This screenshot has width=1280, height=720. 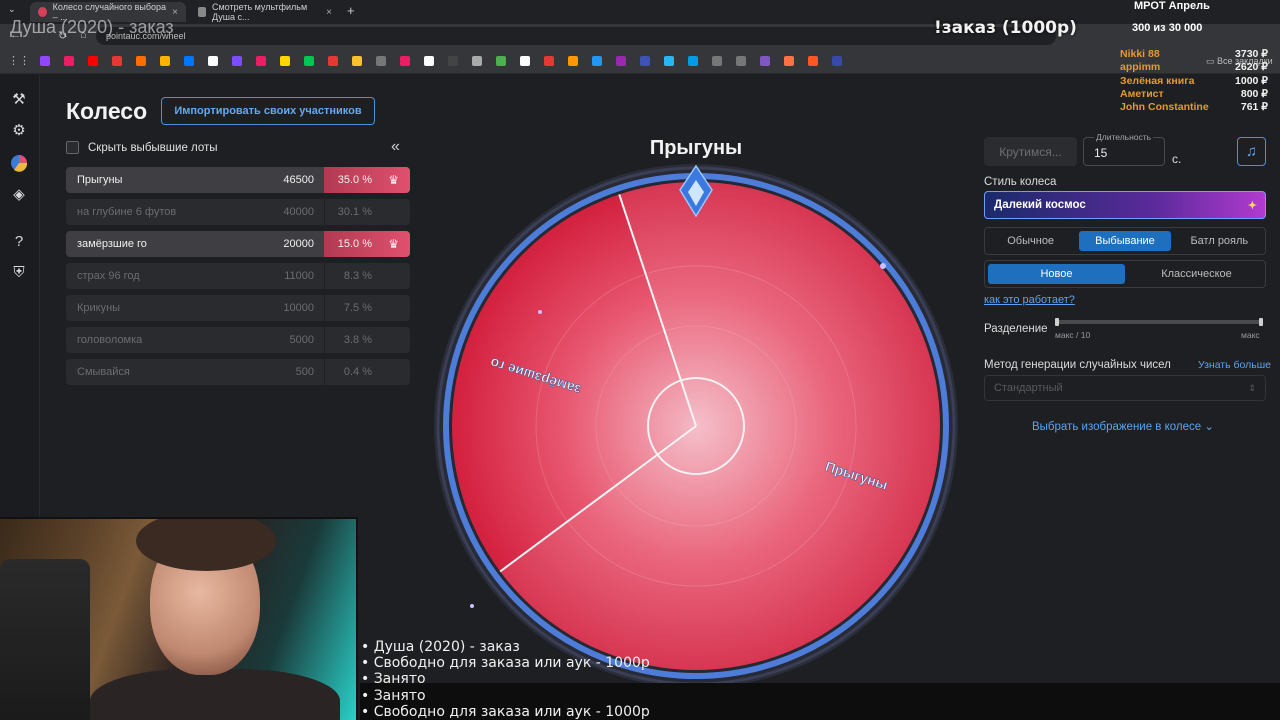 What do you see at coordinates (19, 100) in the screenshot?
I see `gavel-icon: ⚒` at bounding box center [19, 100].